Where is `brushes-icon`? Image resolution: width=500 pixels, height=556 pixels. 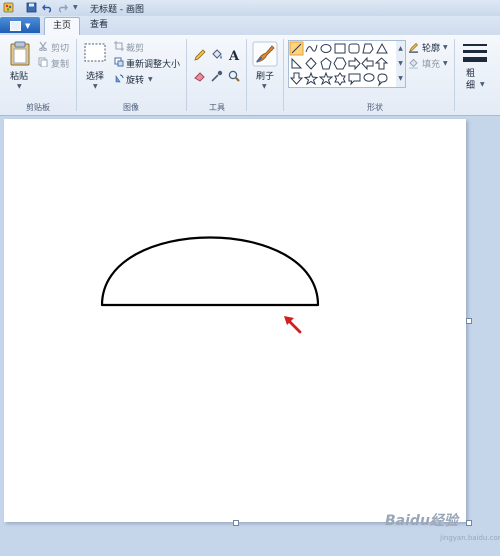 brushes-icon is located at coordinates (265, 54).